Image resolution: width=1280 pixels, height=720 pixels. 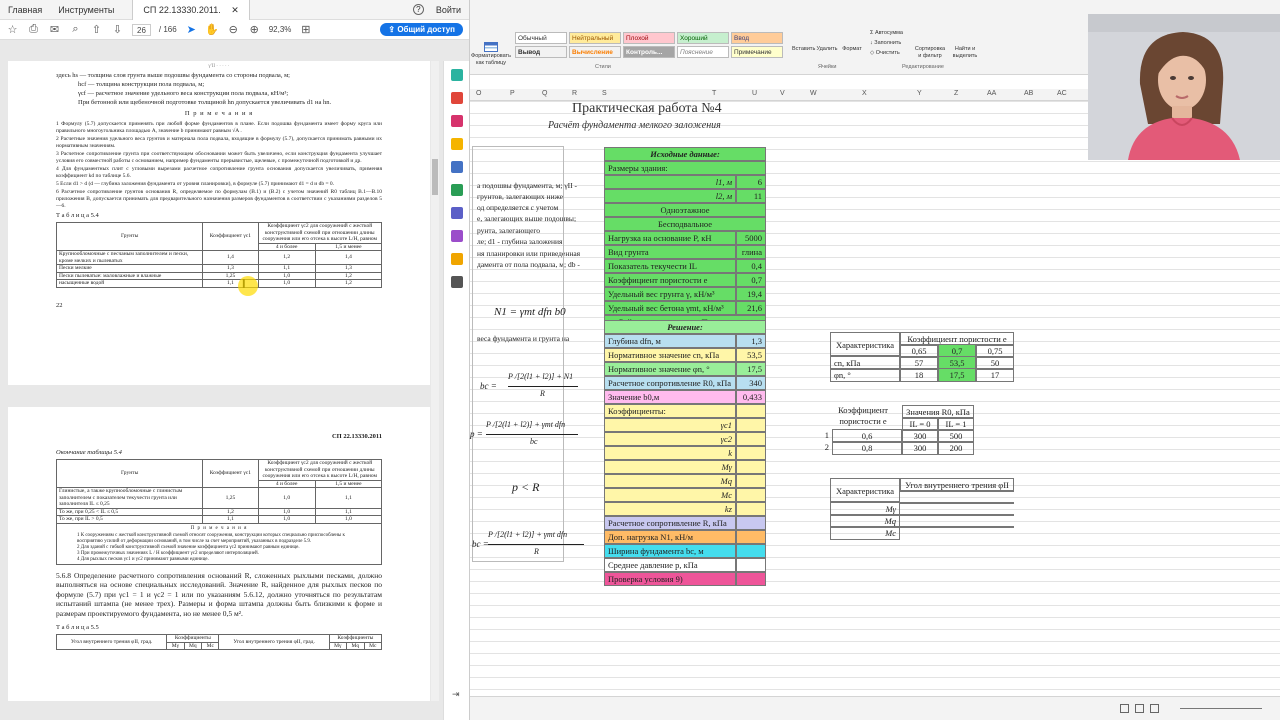 I want to click on solution-header: Решение:, so click(x=685, y=327).